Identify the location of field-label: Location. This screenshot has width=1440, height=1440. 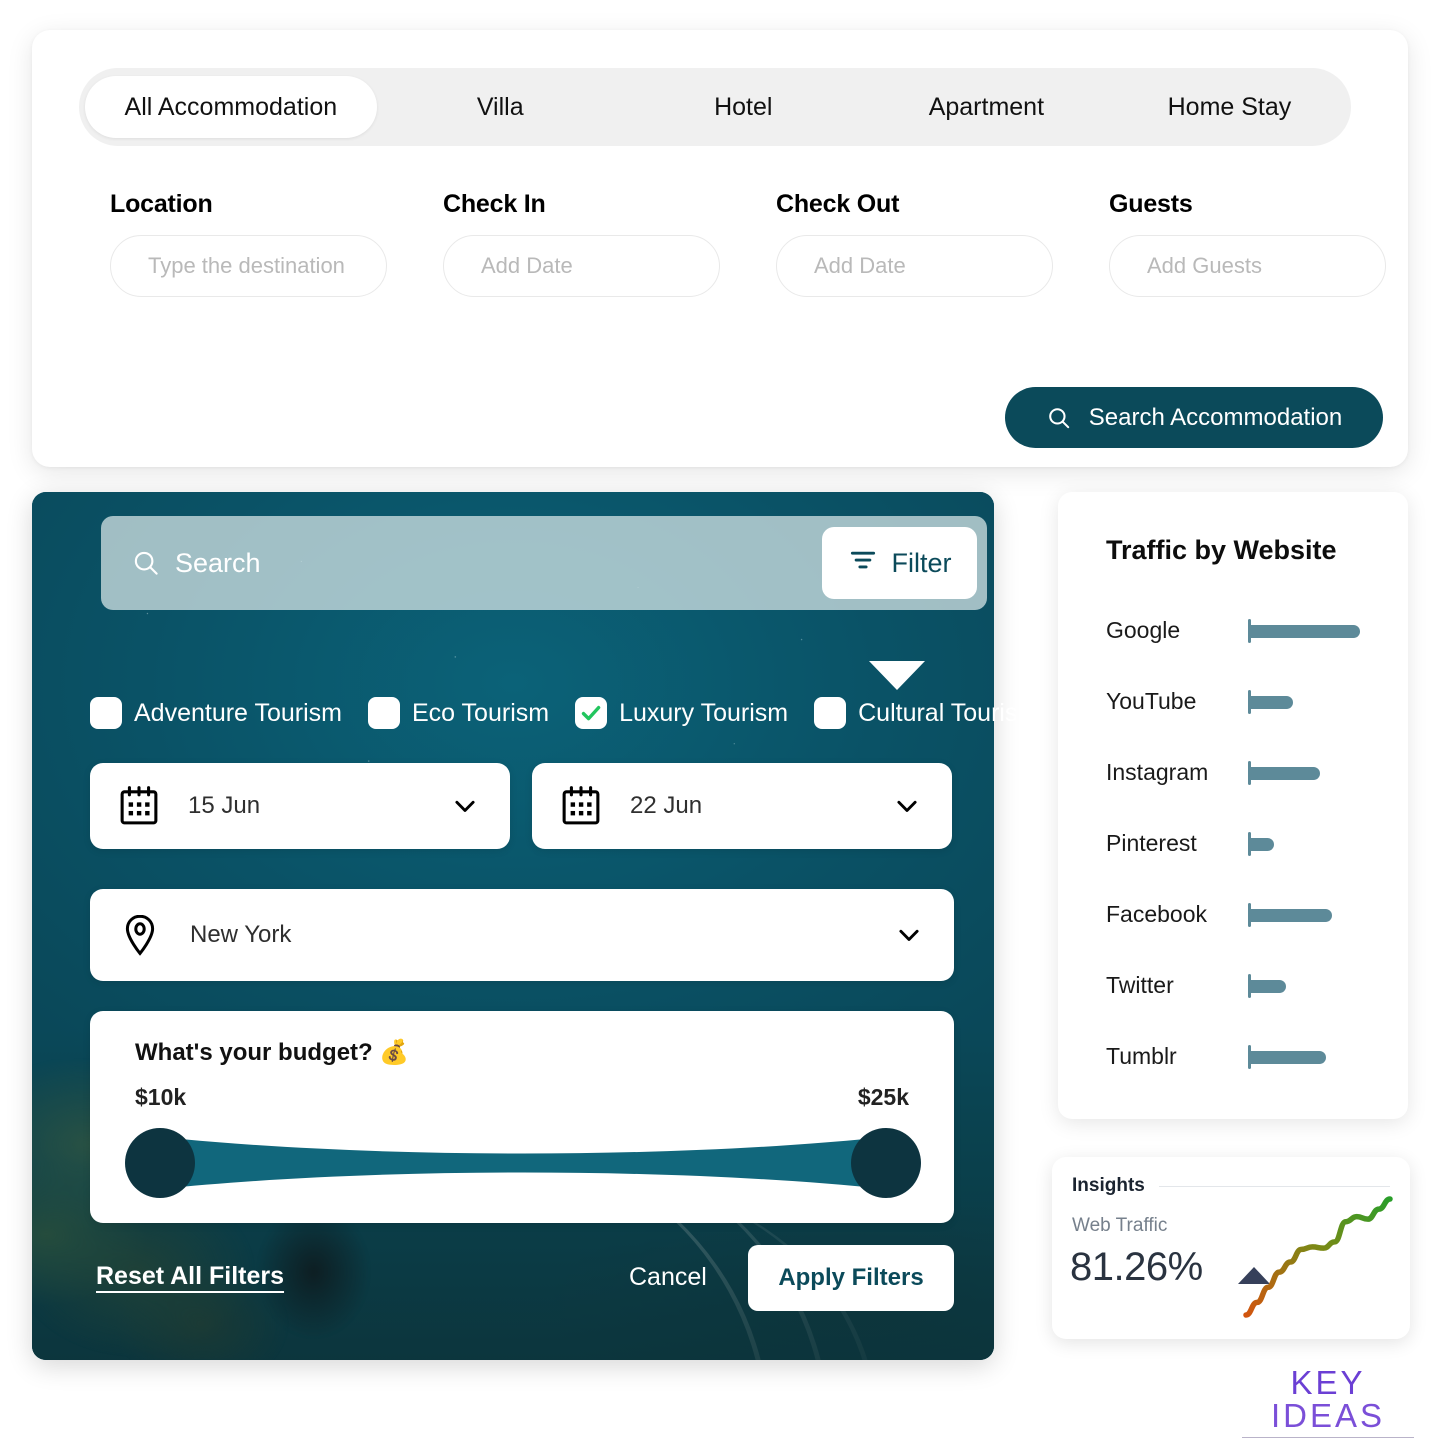
(161, 204).